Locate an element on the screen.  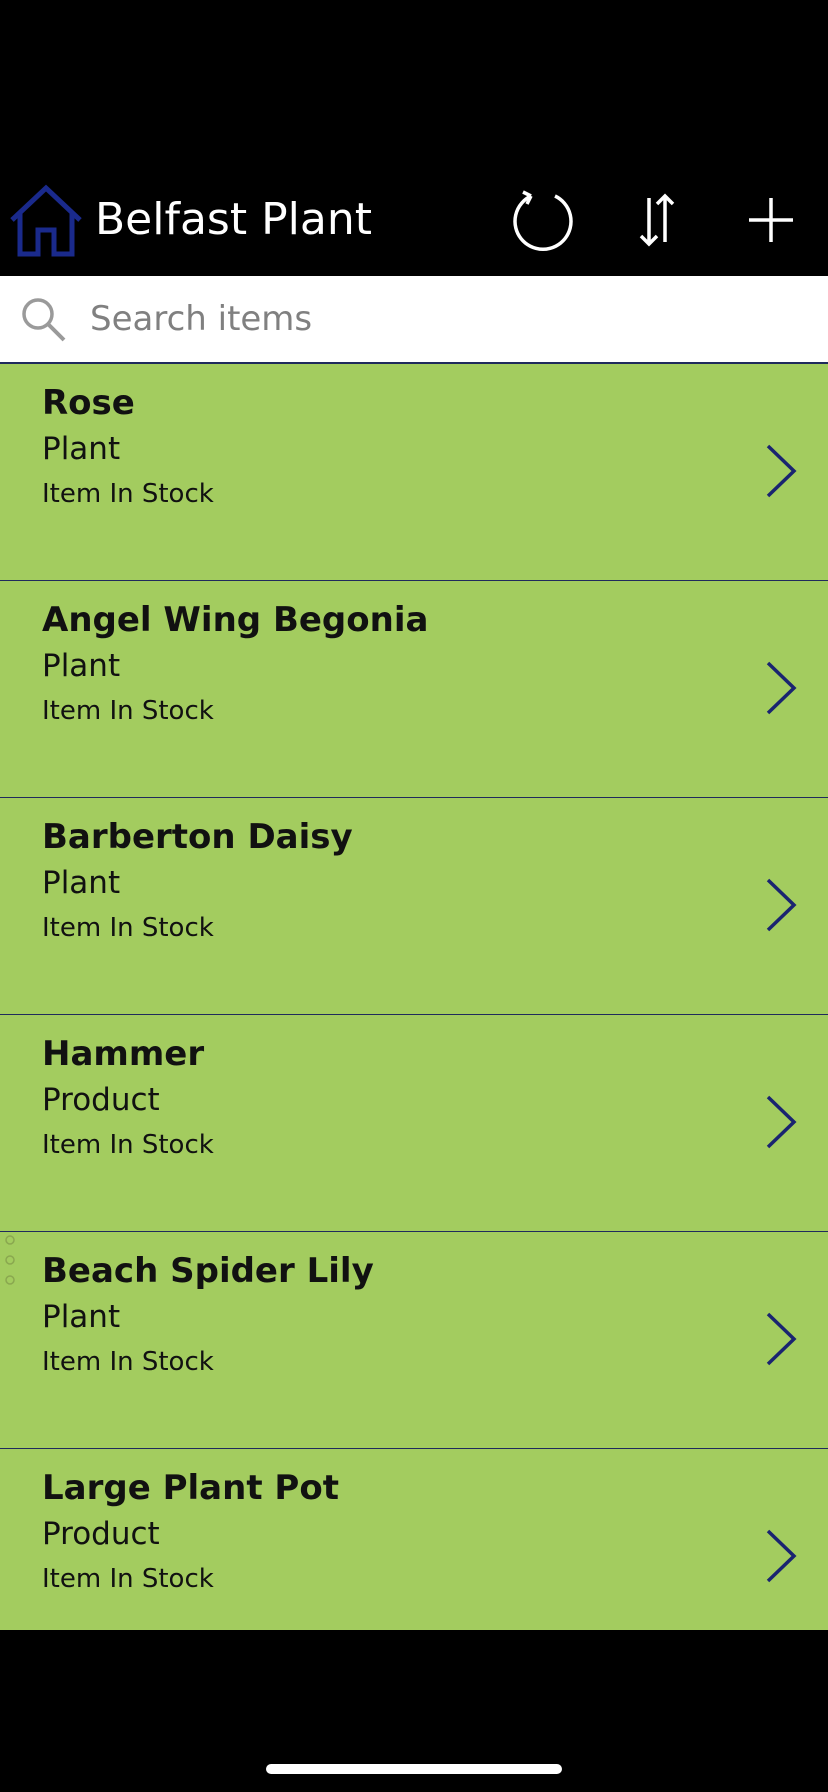
sort-icon is located at coordinates (657, 220).